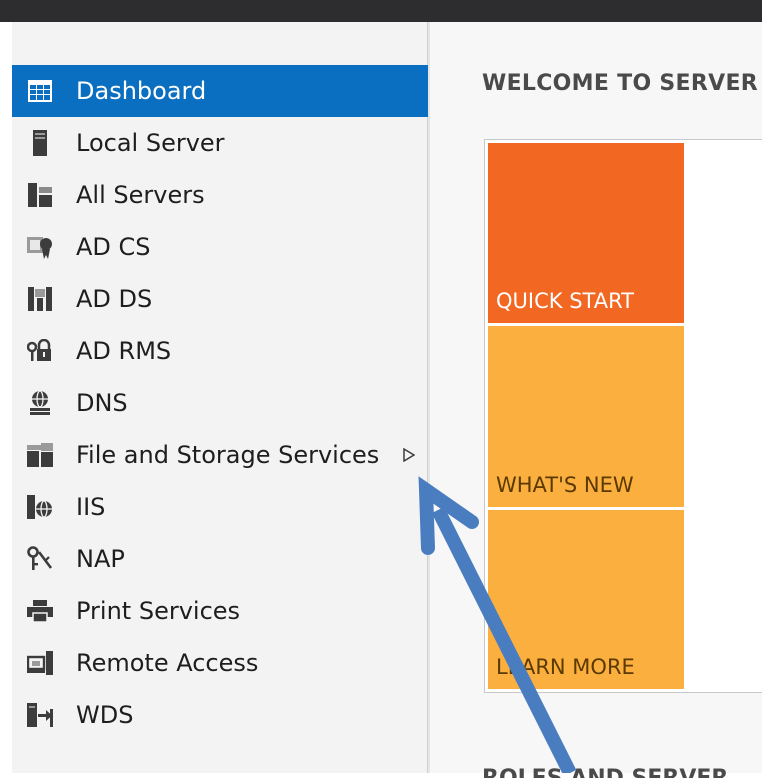  What do you see at coordinates (140, 195) in the screenshot?
I see `sidebar-item-label: All Servers` at bounding box center [140, 195].